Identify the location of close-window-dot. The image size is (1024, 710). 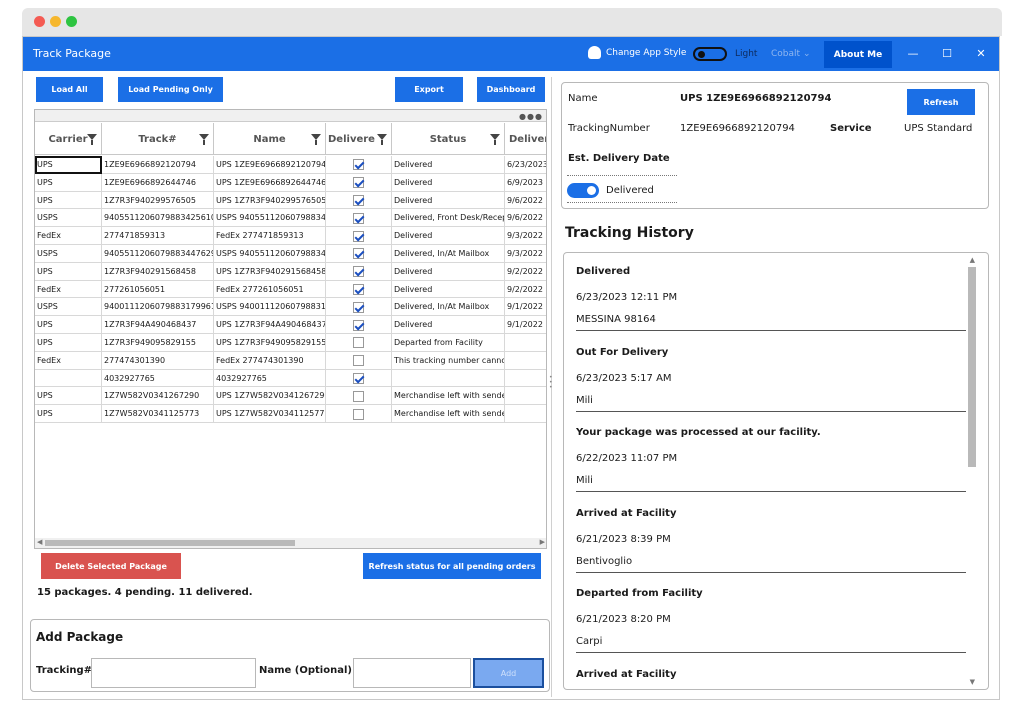
(39, 21).